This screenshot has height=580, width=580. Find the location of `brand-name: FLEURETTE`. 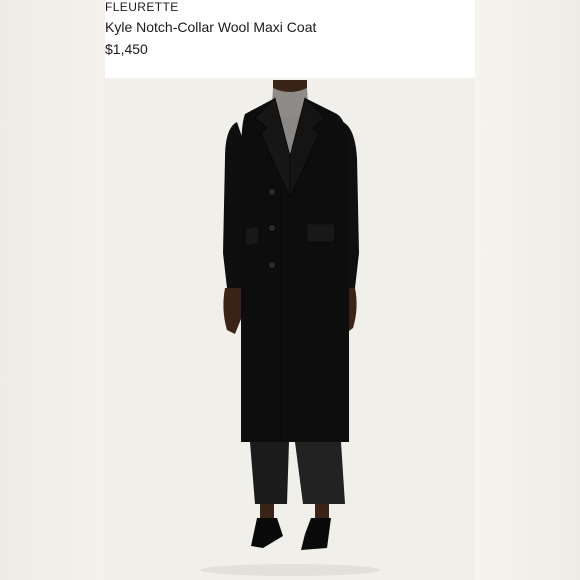

brand-name: FLEURETTE is located at coordinates (142, 7).